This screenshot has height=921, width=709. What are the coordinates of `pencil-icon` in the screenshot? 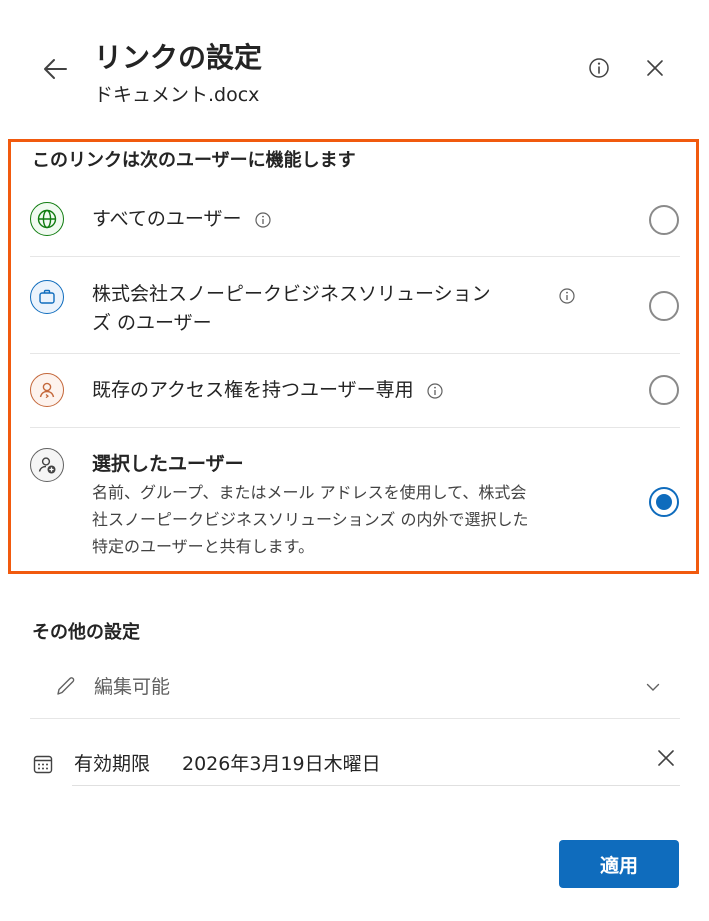 It's located at (66, 686).